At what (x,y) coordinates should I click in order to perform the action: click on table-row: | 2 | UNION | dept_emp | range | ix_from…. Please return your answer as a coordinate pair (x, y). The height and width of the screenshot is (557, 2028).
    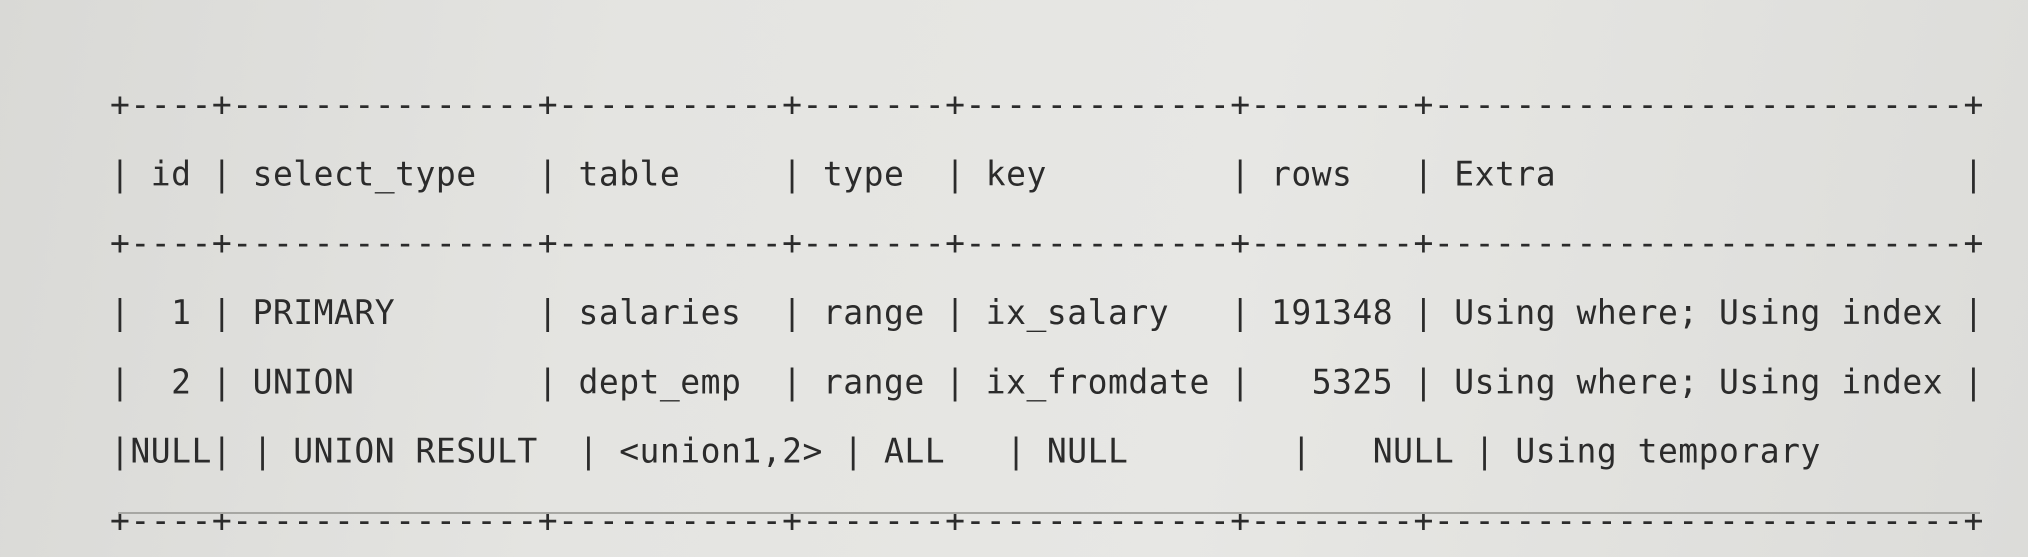
    Looking at the image, I should click on (1047, 381).